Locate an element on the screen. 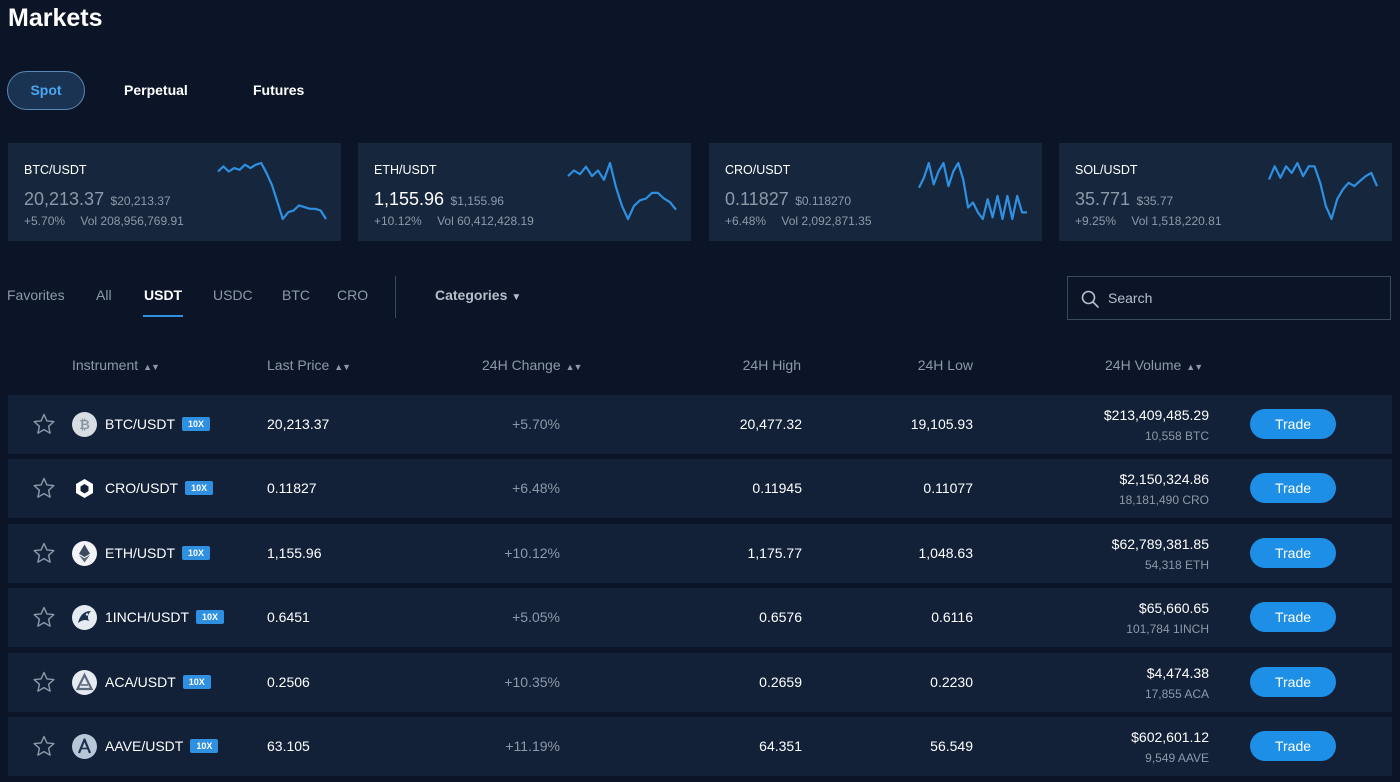 This screenshot has height=782, width=1400. volume-base: 10,558 BTC is located at coordinates (1176, 436).